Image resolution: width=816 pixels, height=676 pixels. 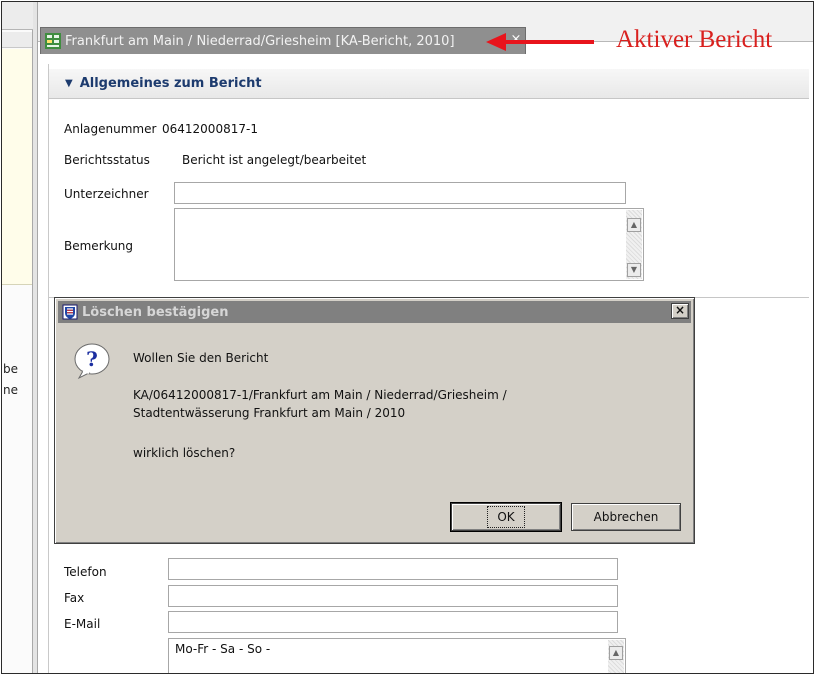 What do you see at coordinates (393, 622) in the screenshot?
I see `email-field` at bounding box center [393, 622].